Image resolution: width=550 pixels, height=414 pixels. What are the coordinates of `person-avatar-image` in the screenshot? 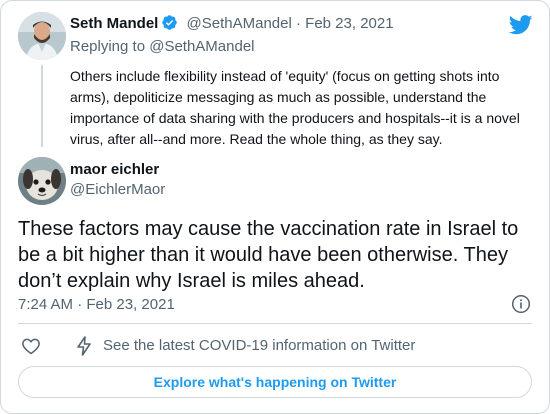 It's located at (42, 36).